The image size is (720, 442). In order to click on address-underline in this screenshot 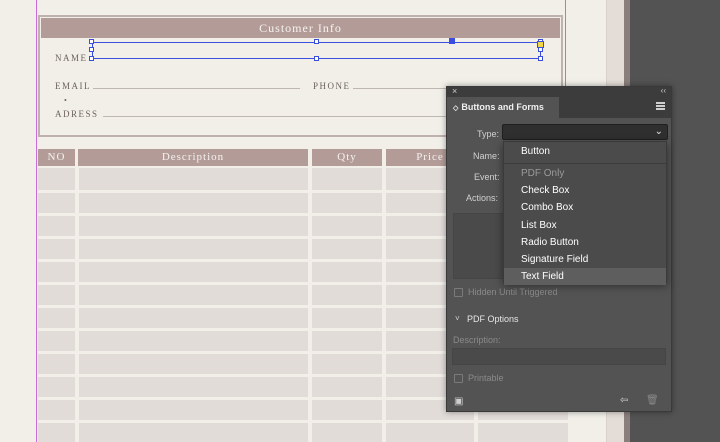, I will do `click(275, 116)`.